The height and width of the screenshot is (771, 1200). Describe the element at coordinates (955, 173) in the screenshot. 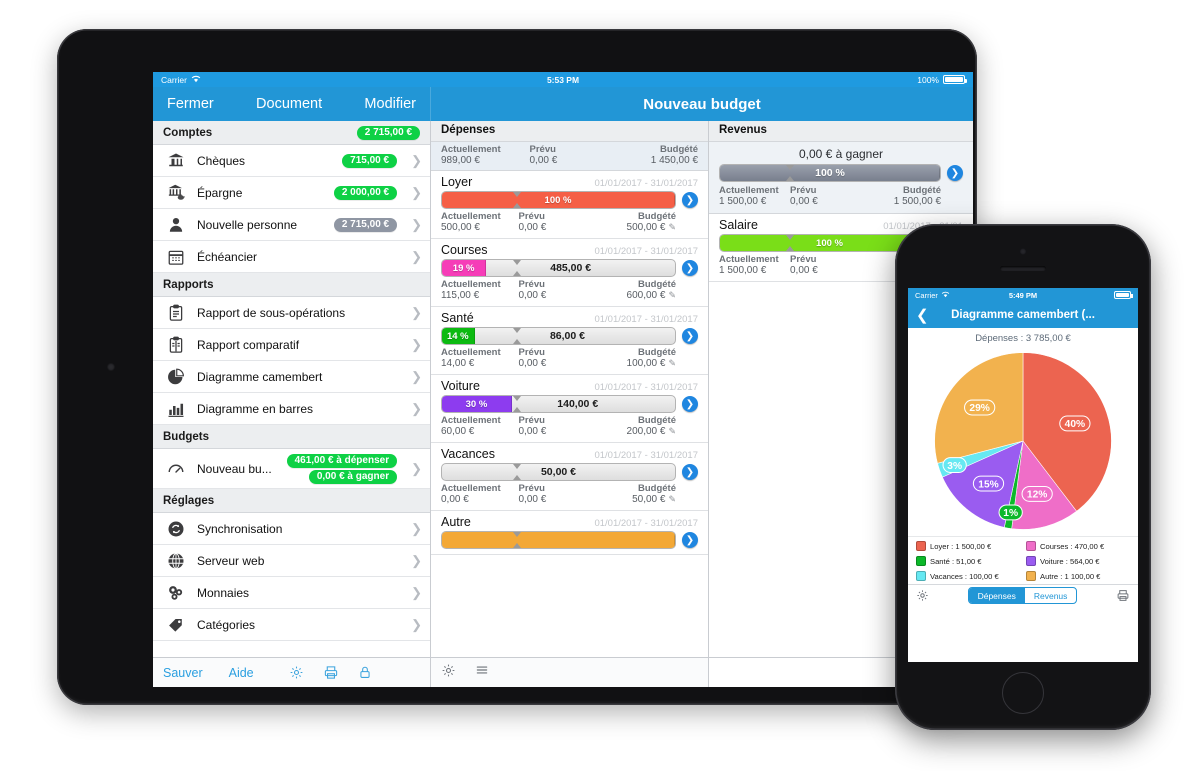

I see `income-summary-detail-button: ❯` at that location.